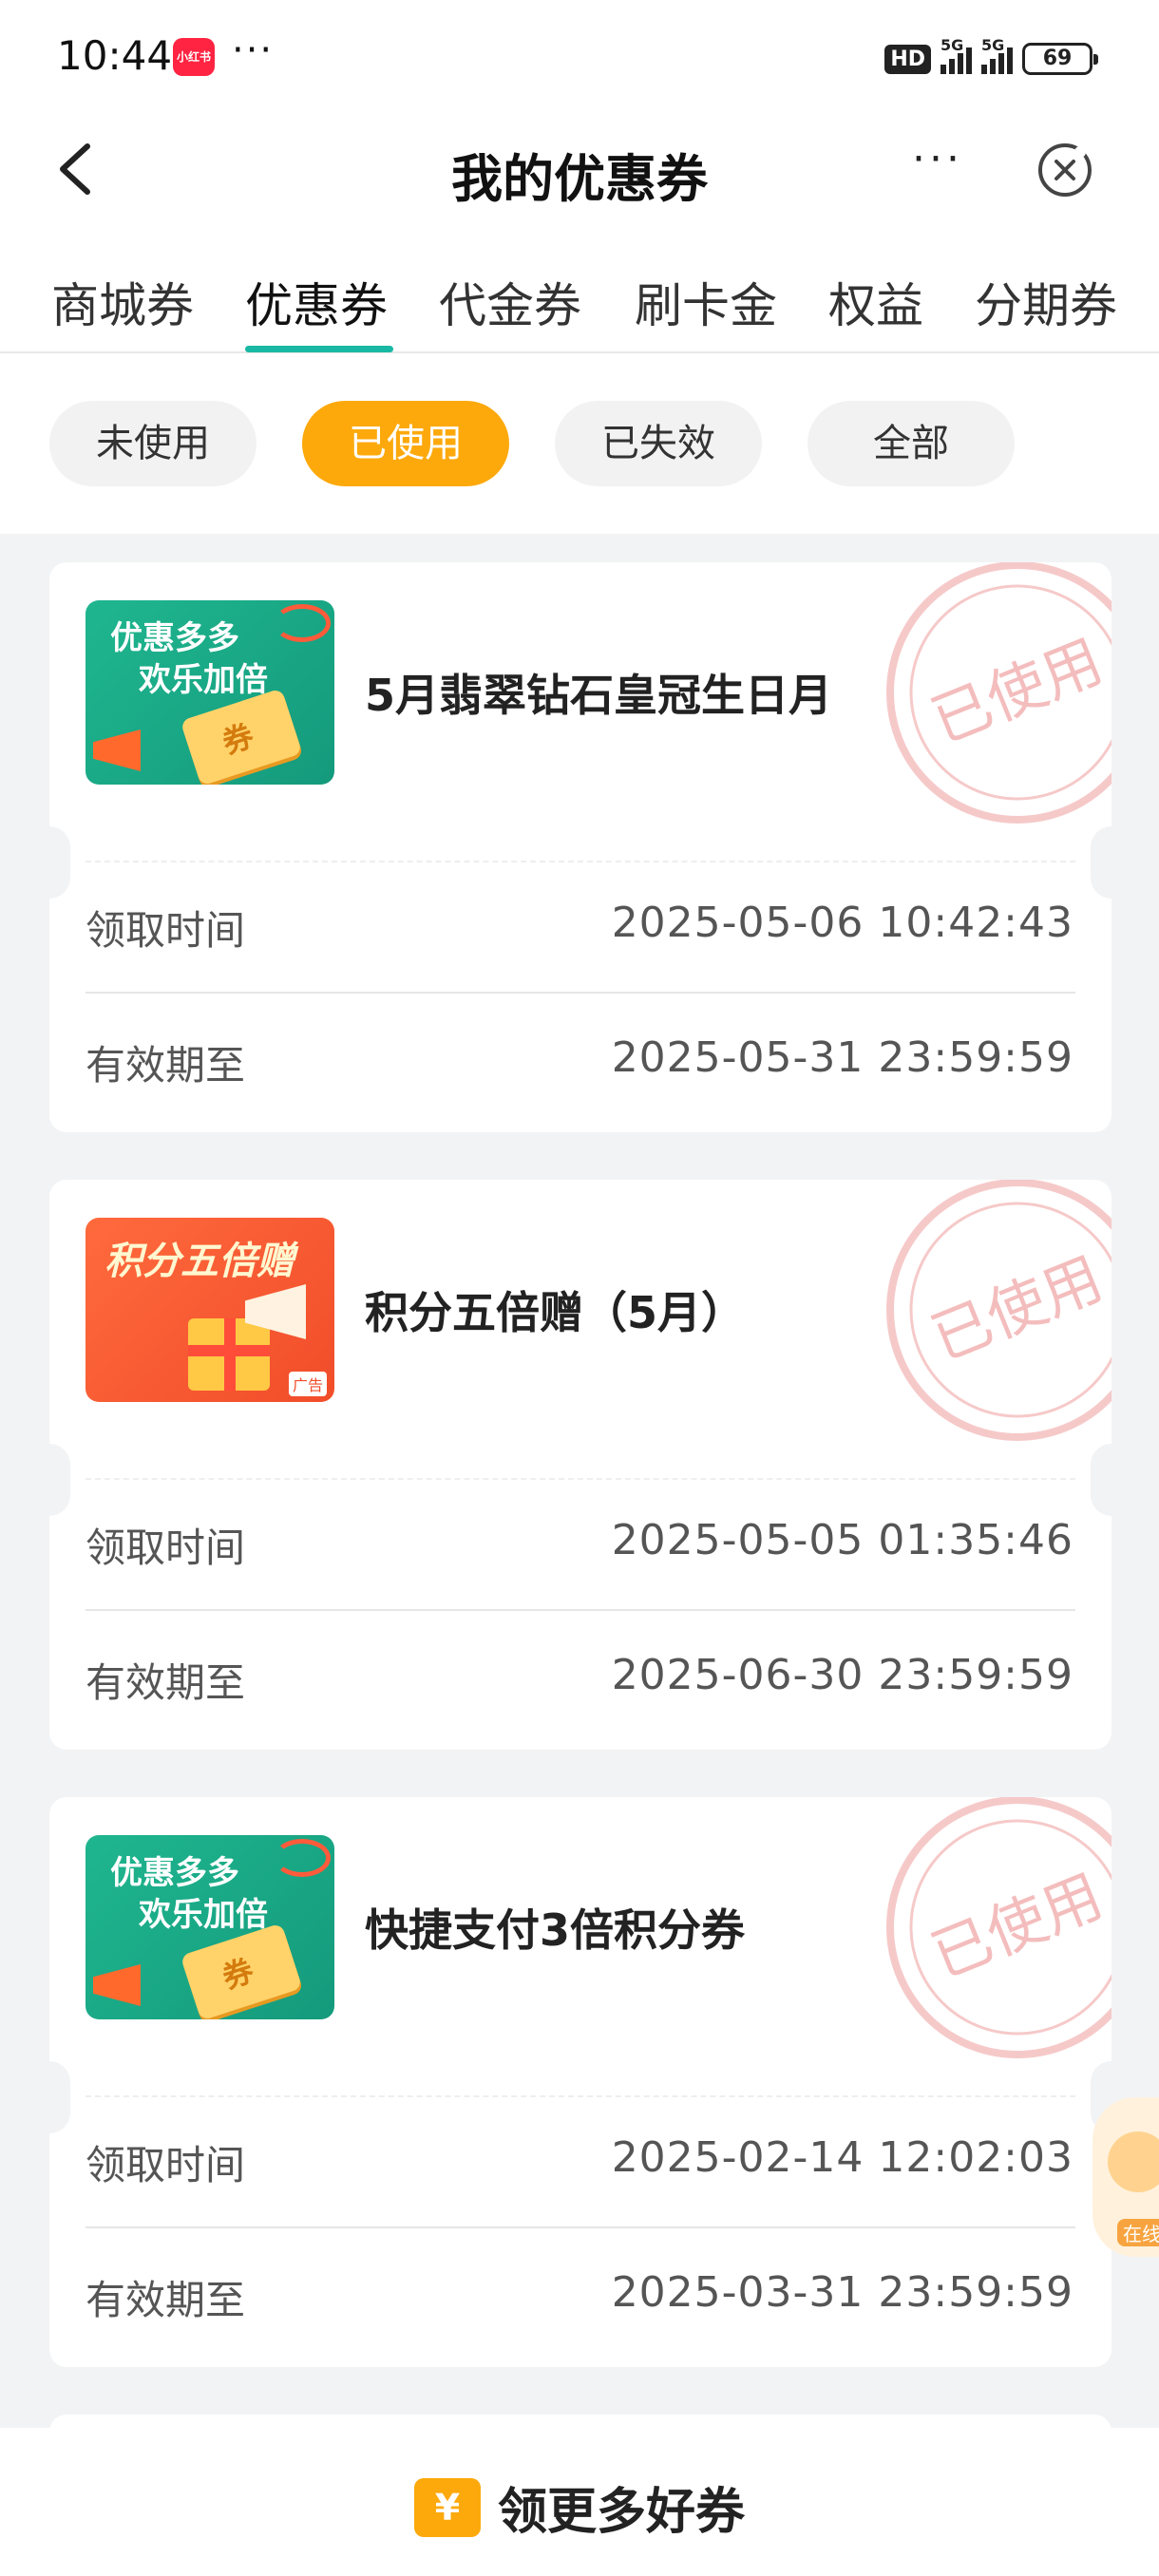 The width and height of the screenshot is (1159, 2576). Describe the element at coordinates (940, 159) in the screenshot. I see `more-options-icon: ···` at that location.